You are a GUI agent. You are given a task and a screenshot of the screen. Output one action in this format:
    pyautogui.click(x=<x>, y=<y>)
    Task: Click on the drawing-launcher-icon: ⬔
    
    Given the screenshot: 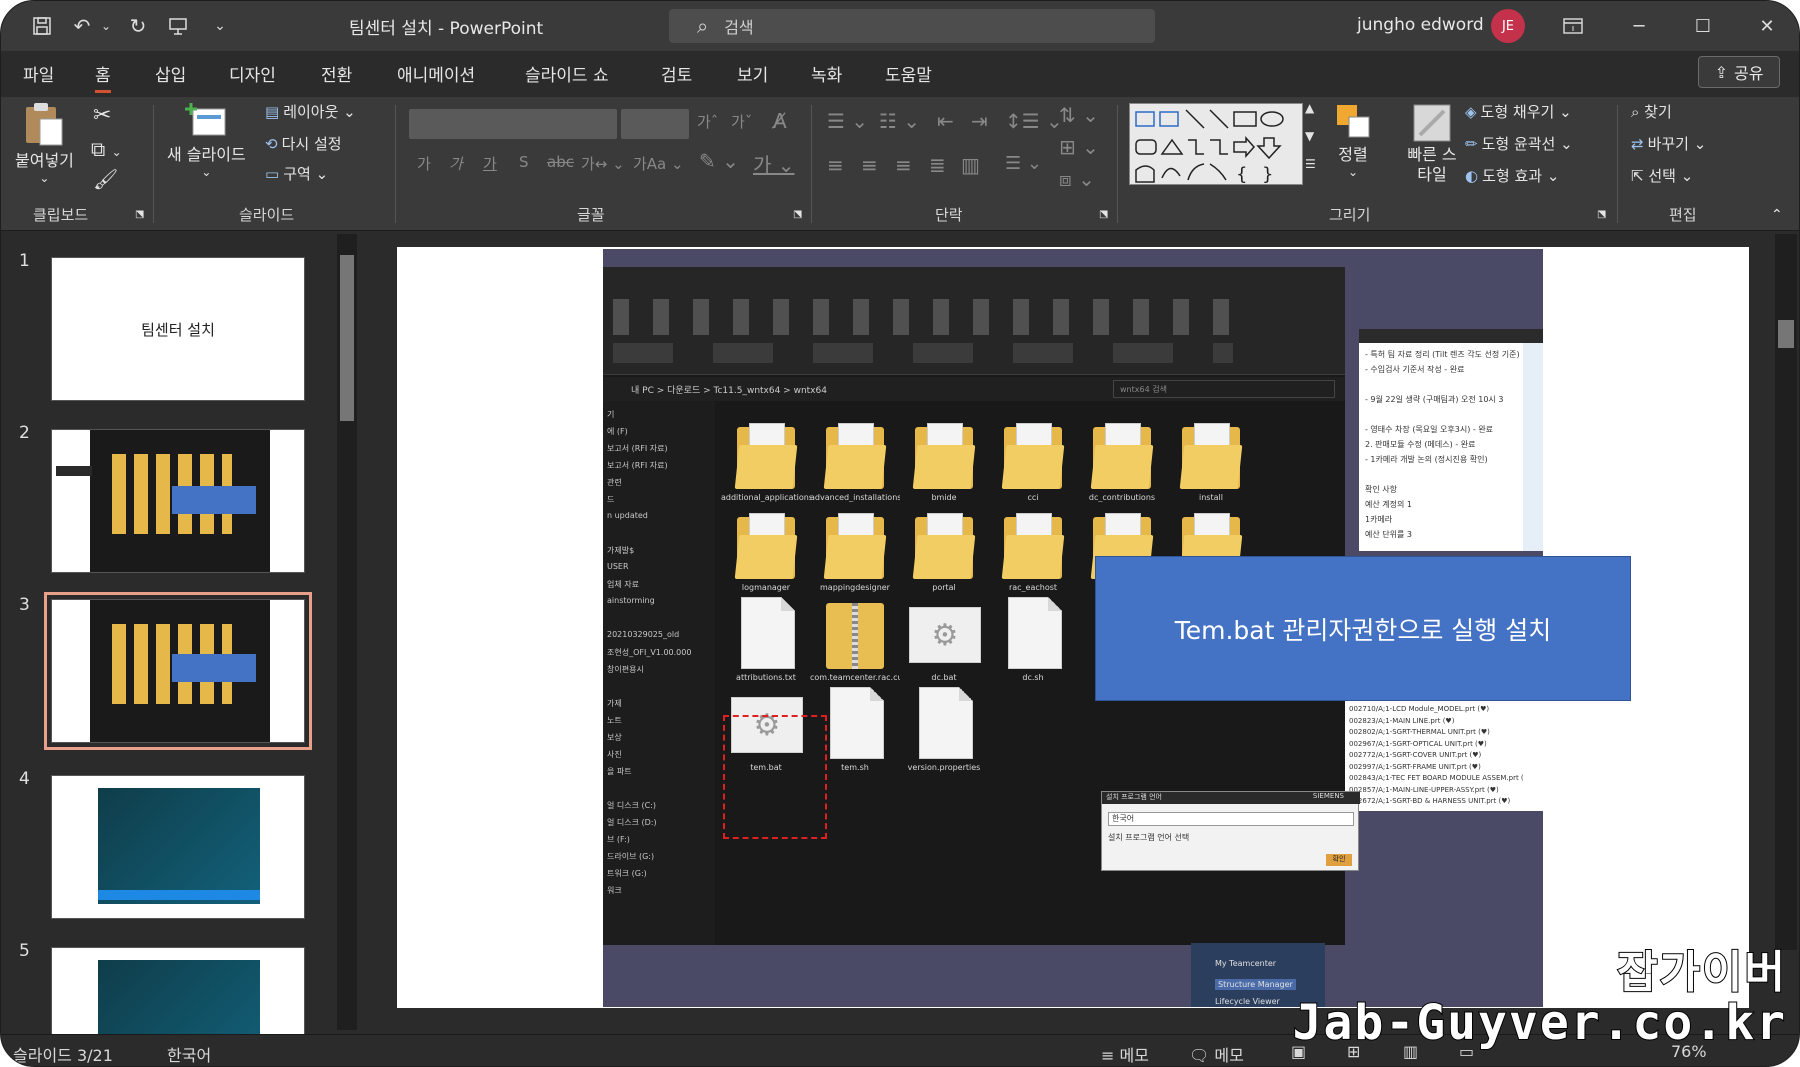 What is the action you would take?
    pyautogui.click(x=1601, y=214)
    